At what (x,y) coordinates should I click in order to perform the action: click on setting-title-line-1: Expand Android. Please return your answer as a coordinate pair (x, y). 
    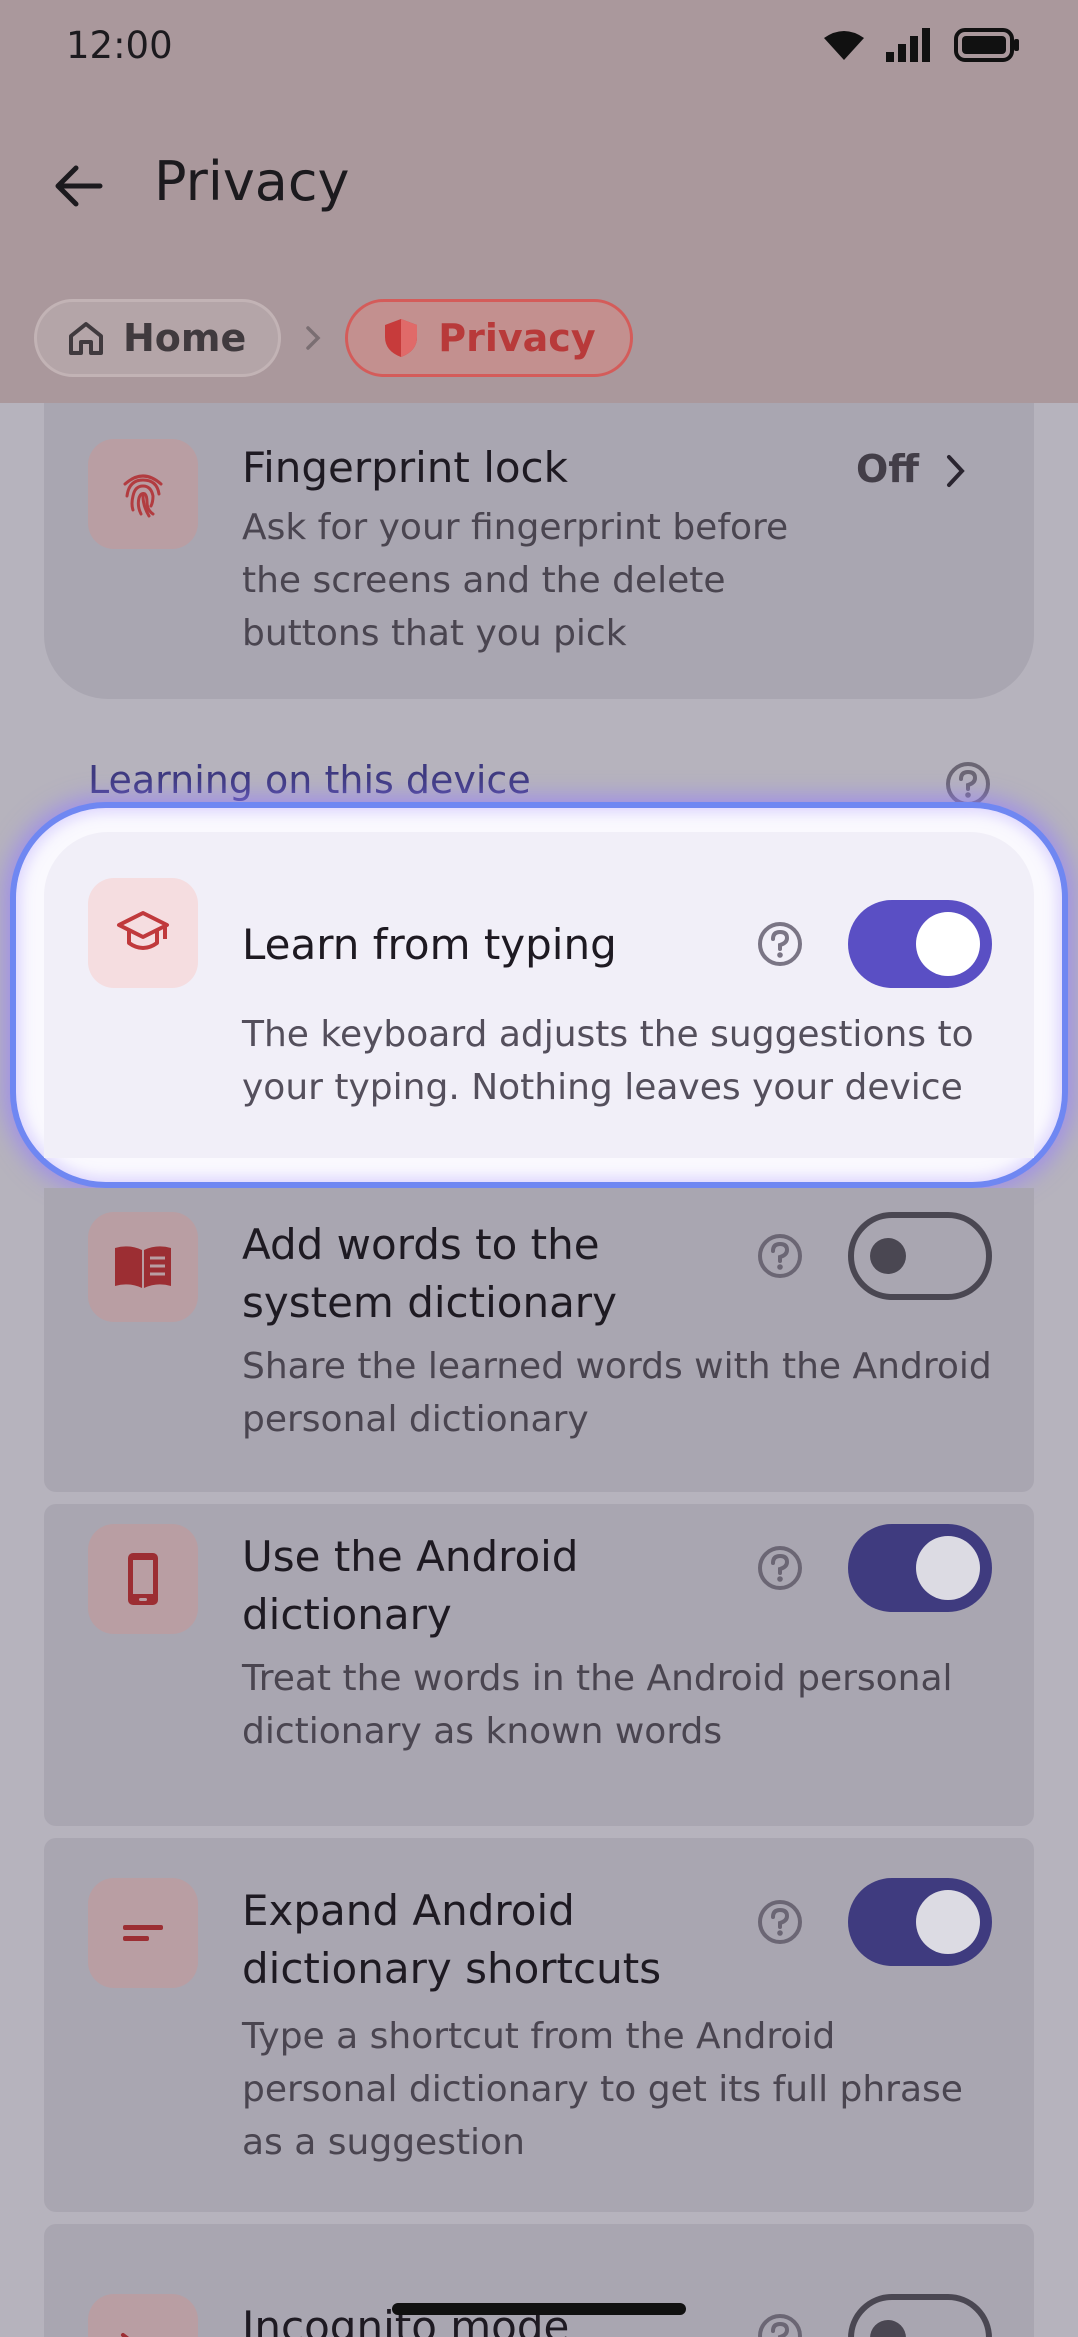
    Looking at the image, I should click on (408, 1910).